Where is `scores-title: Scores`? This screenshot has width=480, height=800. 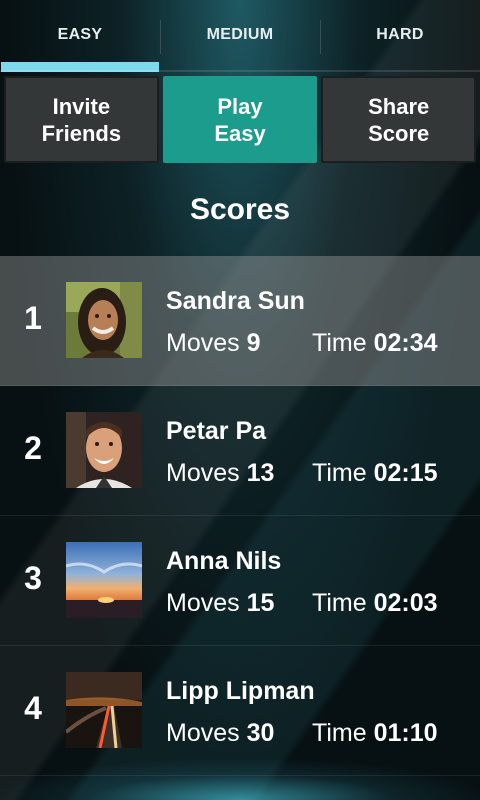
scores-title: Scores is located at coordinates (240, 209).